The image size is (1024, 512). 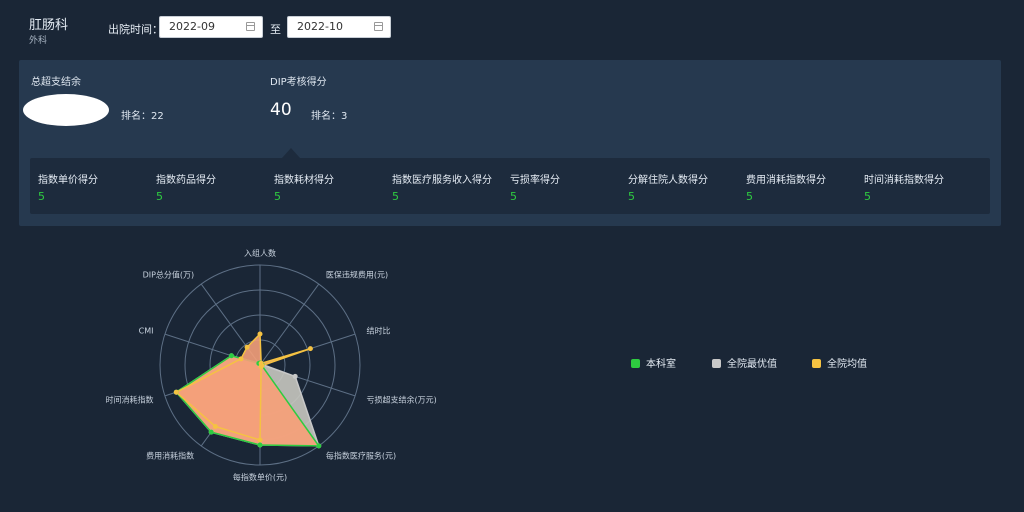 What do you see at coordinates (847, 364) in the screenshot?
I see `legend-label: 全院均值` at bounding box center [847, 364].